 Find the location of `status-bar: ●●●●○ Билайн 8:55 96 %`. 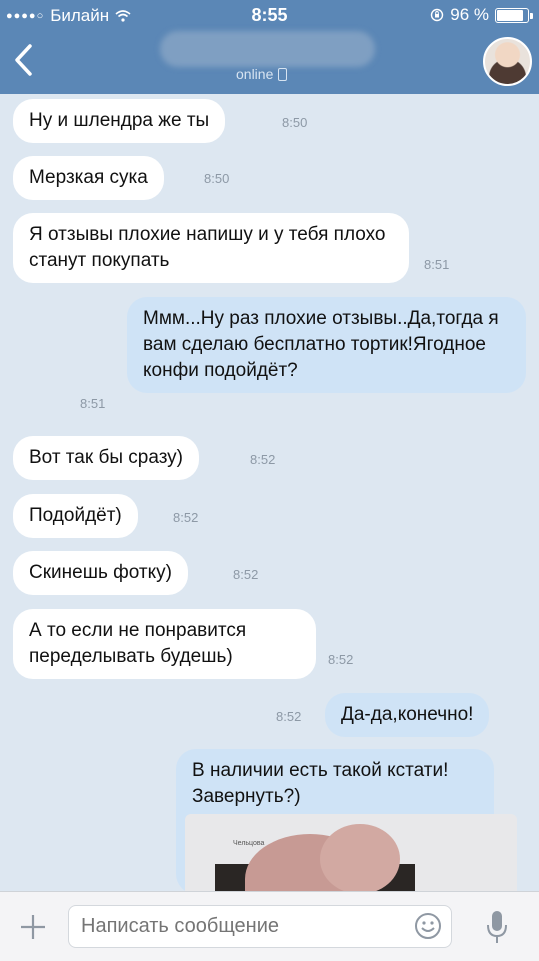

status-bar: ●●●●○ Билайн 8:55 96 % is located at coordinates (269, 15).